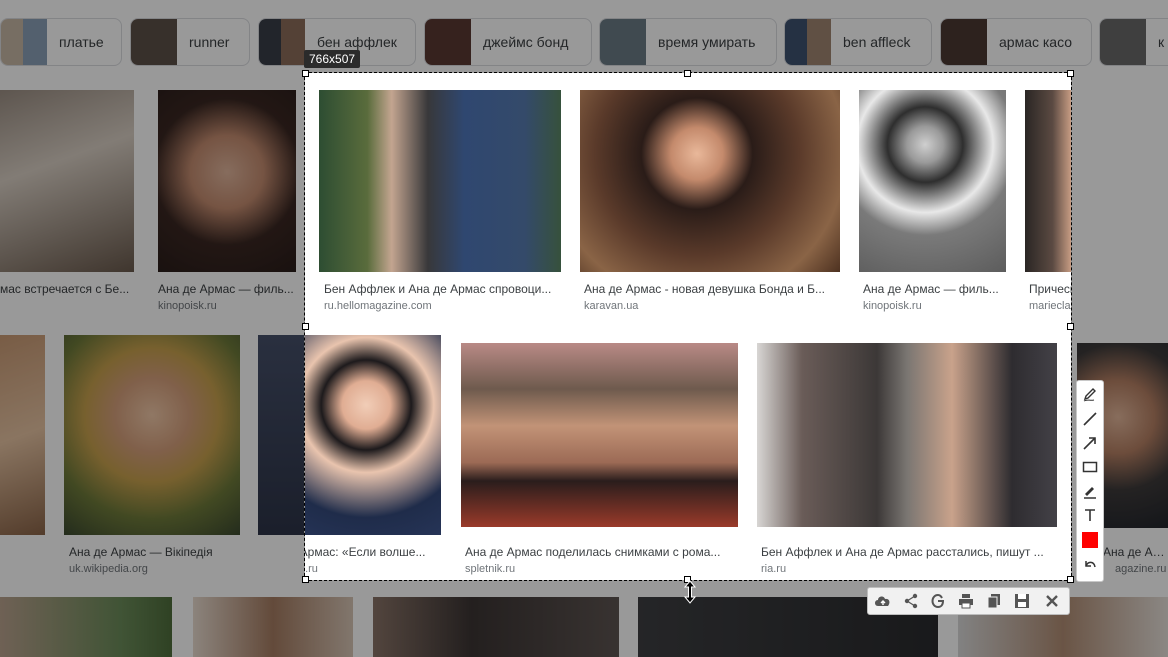 The height and width of the screenshot is (657, 1168). I want to click on result-source: marieclaire.ua, so click(1050, 306).